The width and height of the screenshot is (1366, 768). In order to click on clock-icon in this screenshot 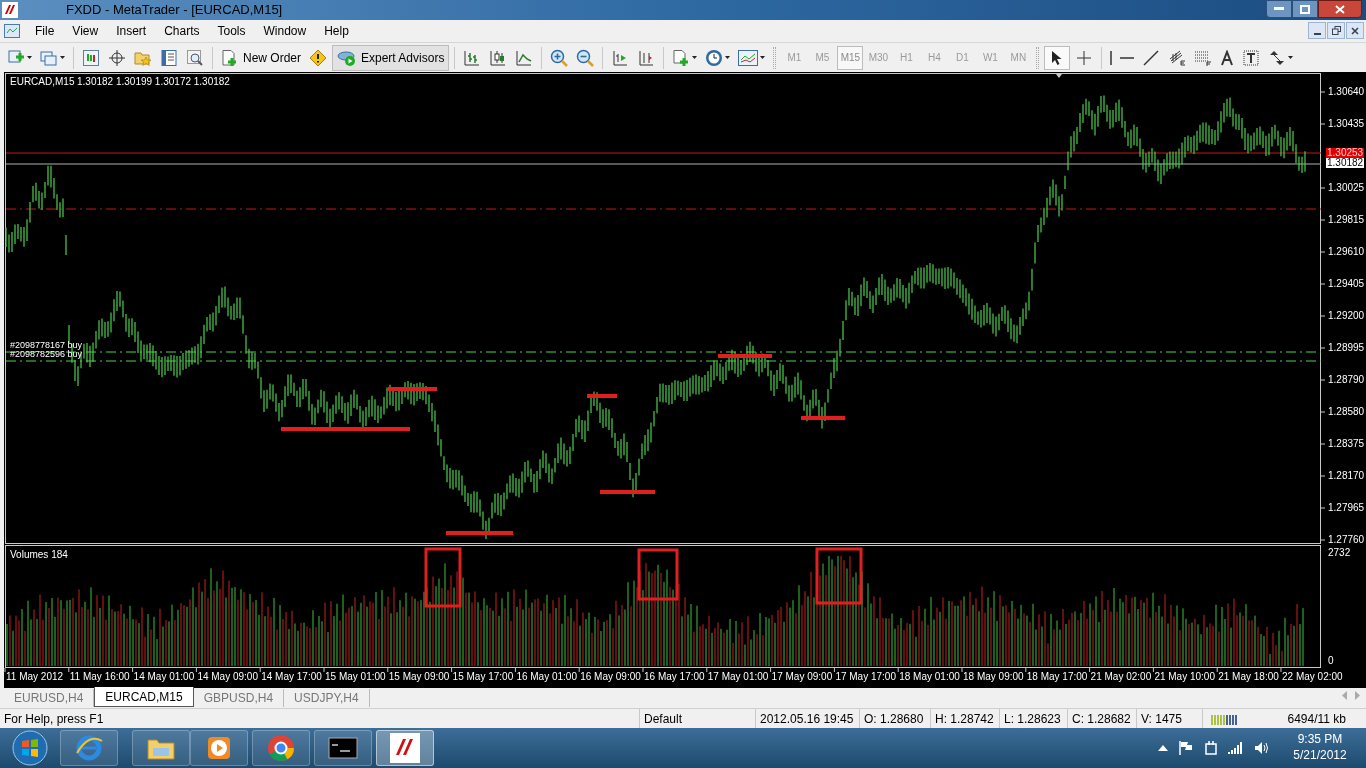, I will do `click(714, 57)`.